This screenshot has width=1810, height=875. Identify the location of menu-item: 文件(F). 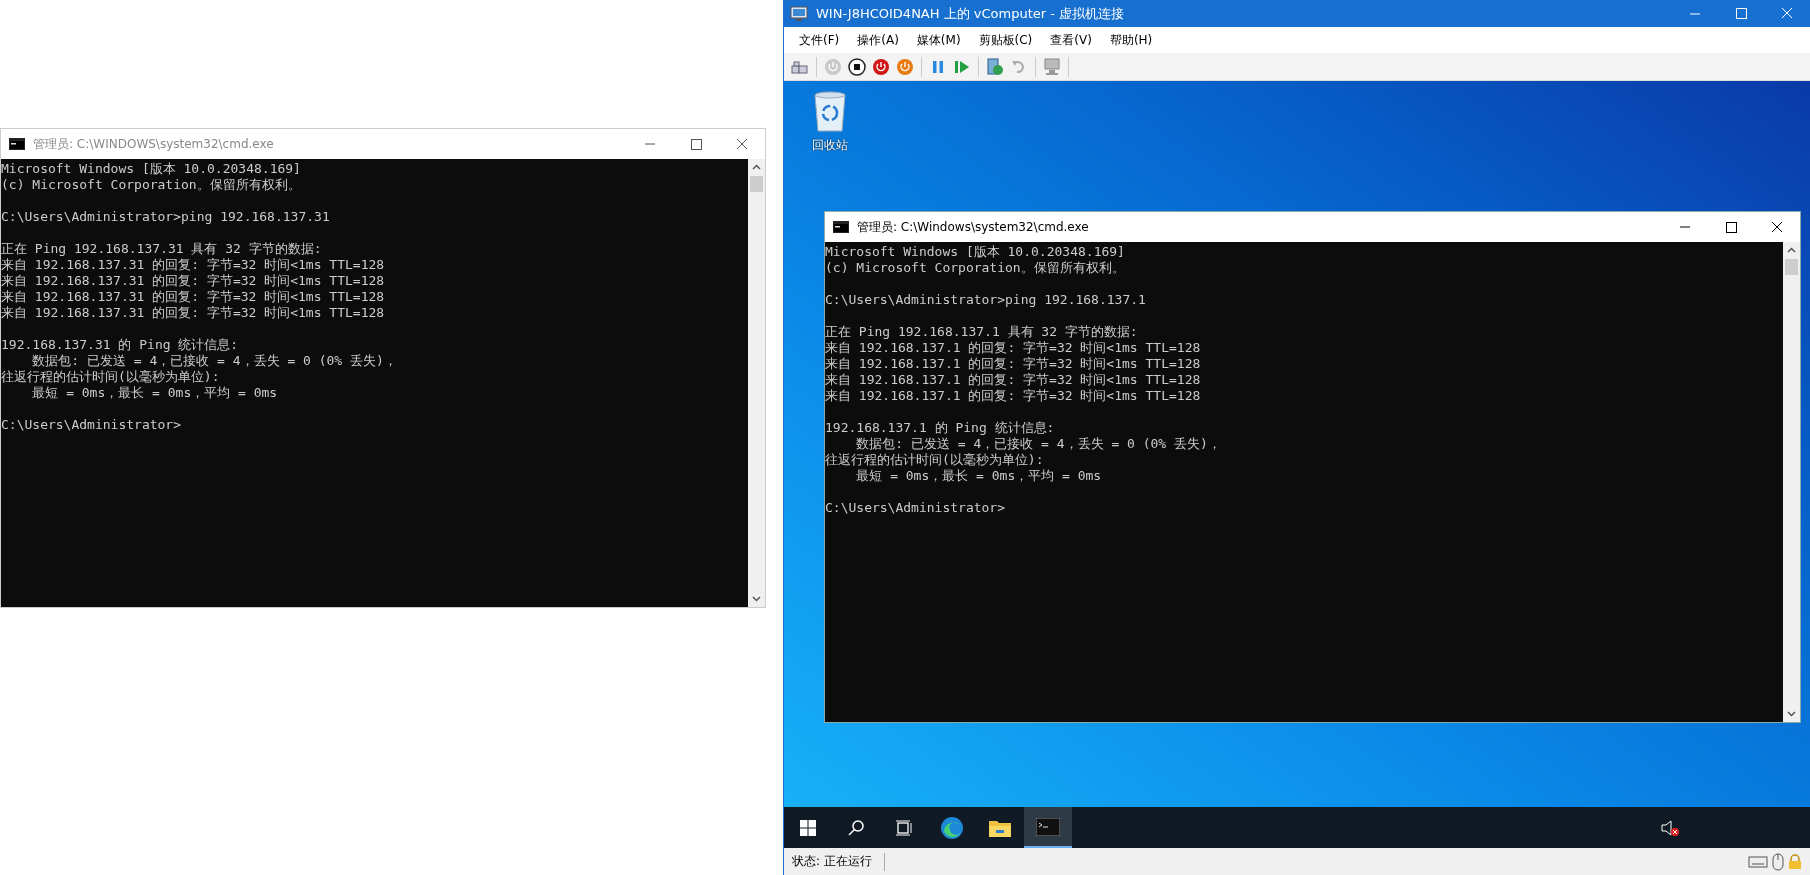
(819, 40).